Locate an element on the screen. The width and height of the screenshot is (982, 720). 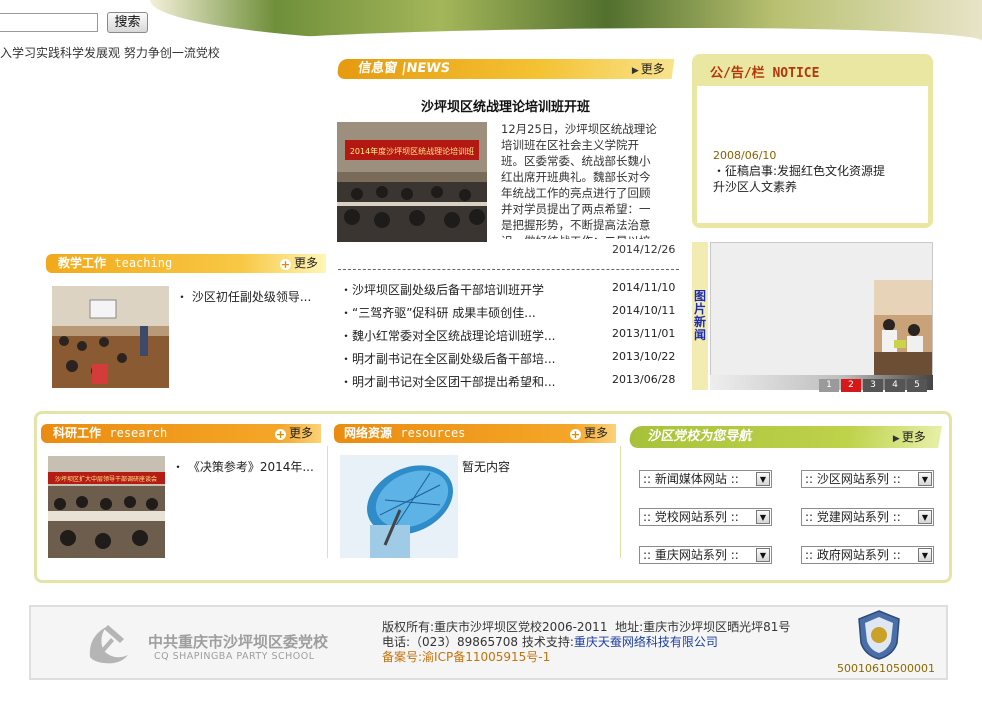
teaching-more-link: + 更多 is located at coordinates (298, 263).